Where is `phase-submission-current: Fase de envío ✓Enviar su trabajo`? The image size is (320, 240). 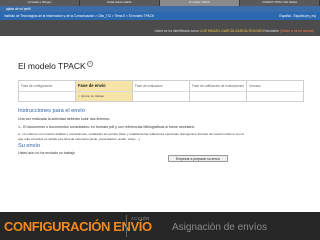
phase-submission-current: Fase de envío ✓Enviar su trabajo is located at coordinates (104, 91).